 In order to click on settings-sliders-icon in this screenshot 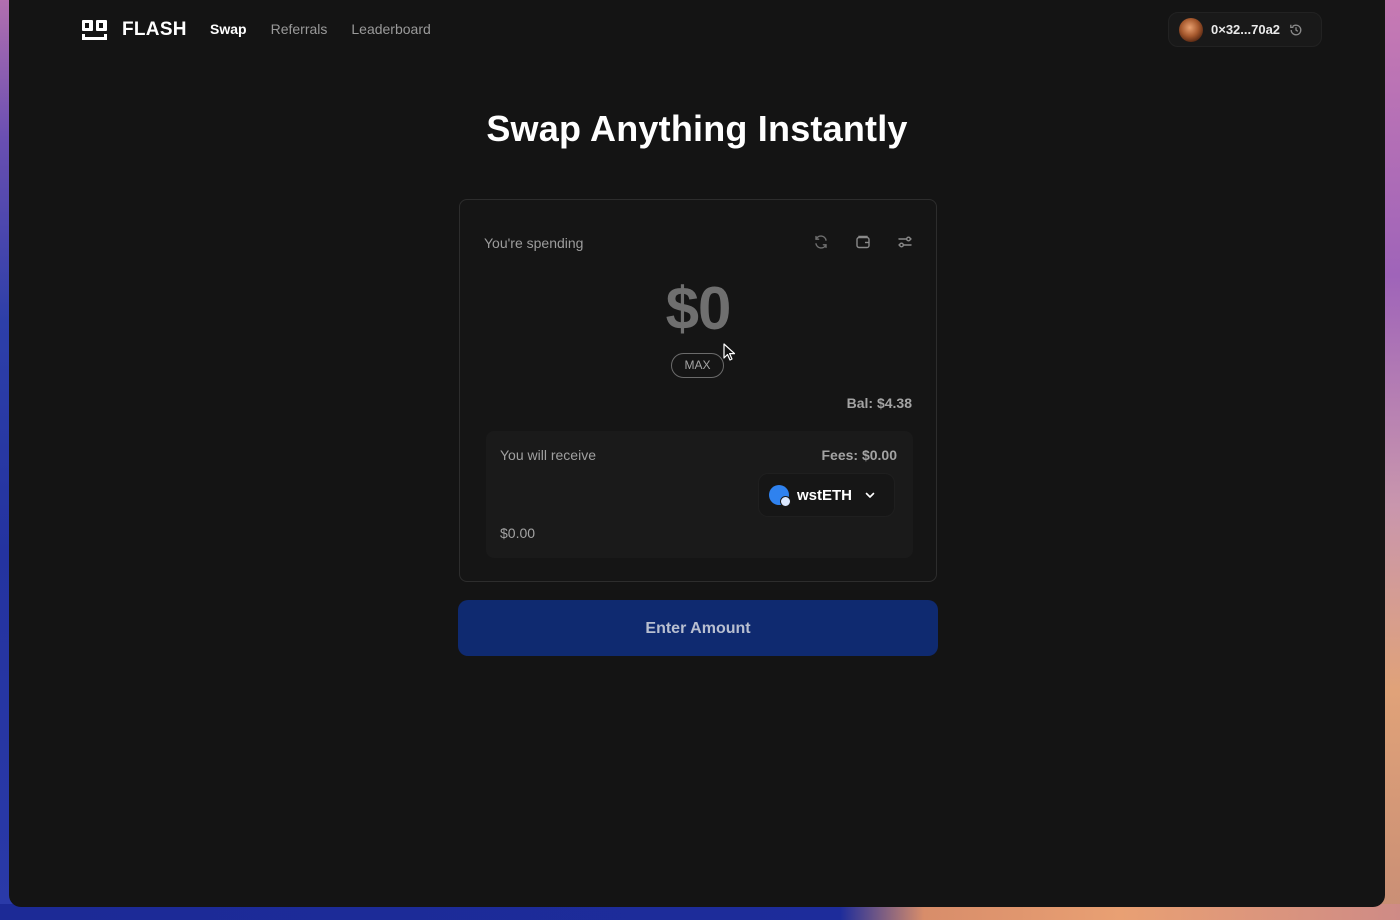, I will do `click(905, 242)`.